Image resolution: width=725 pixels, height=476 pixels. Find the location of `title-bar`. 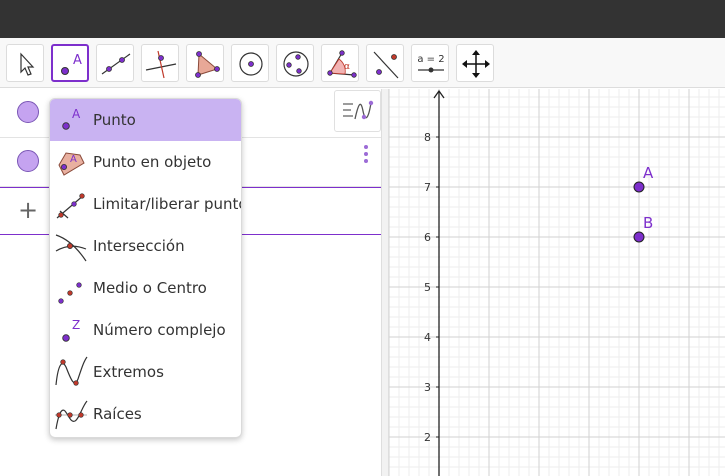

title-bar is located at coordinates (362, 19).